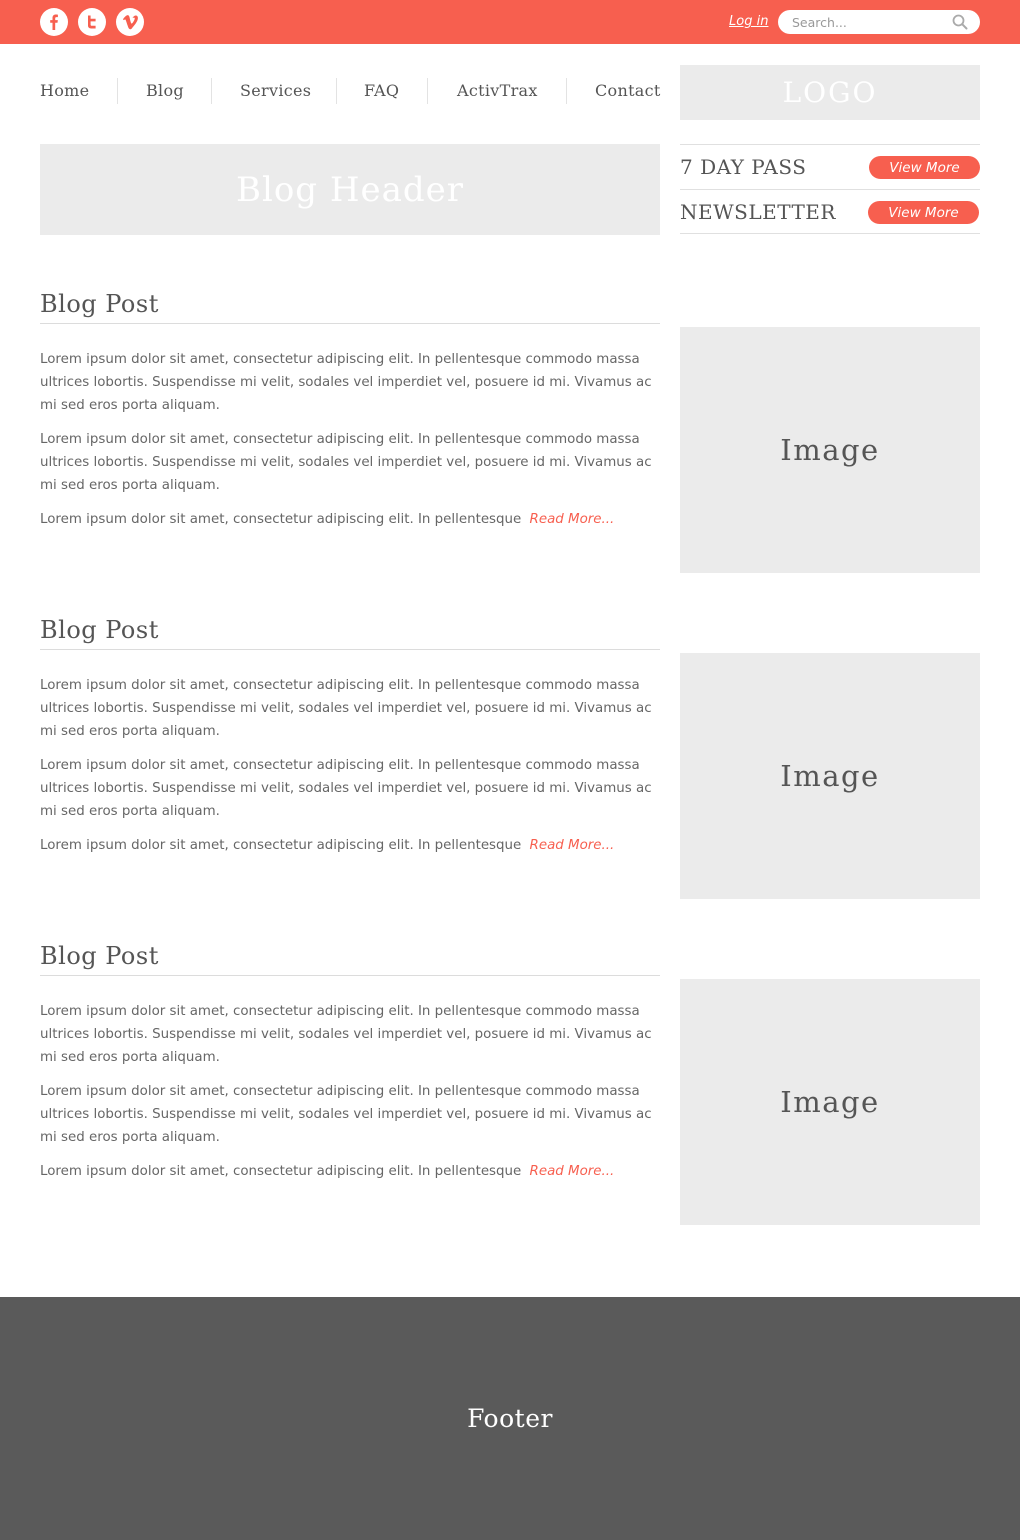 This screenshot has height=1540, width=1020. What do you see at coordinates (510, 22) in the screenshot?
I see `top-bar: Log in` at bounding box center [510, 22].